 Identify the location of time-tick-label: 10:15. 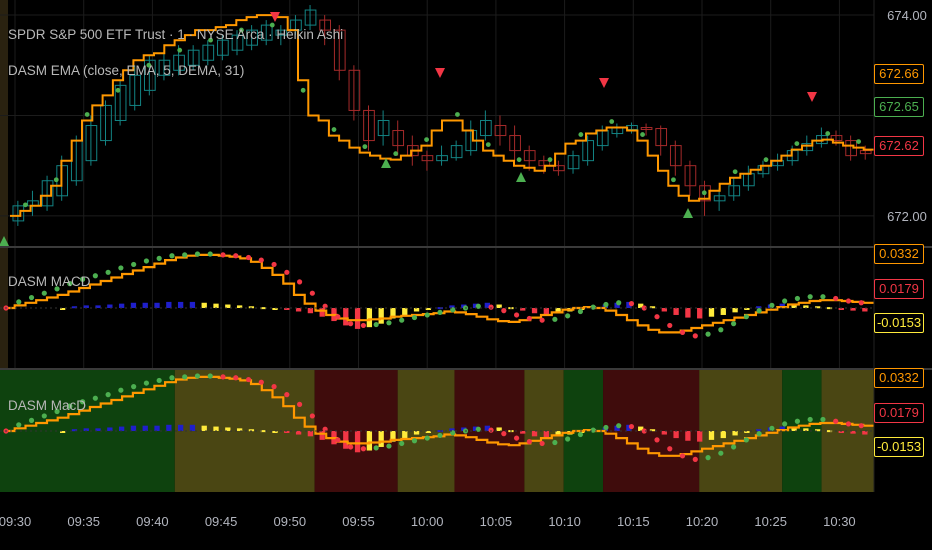
(633, 521).